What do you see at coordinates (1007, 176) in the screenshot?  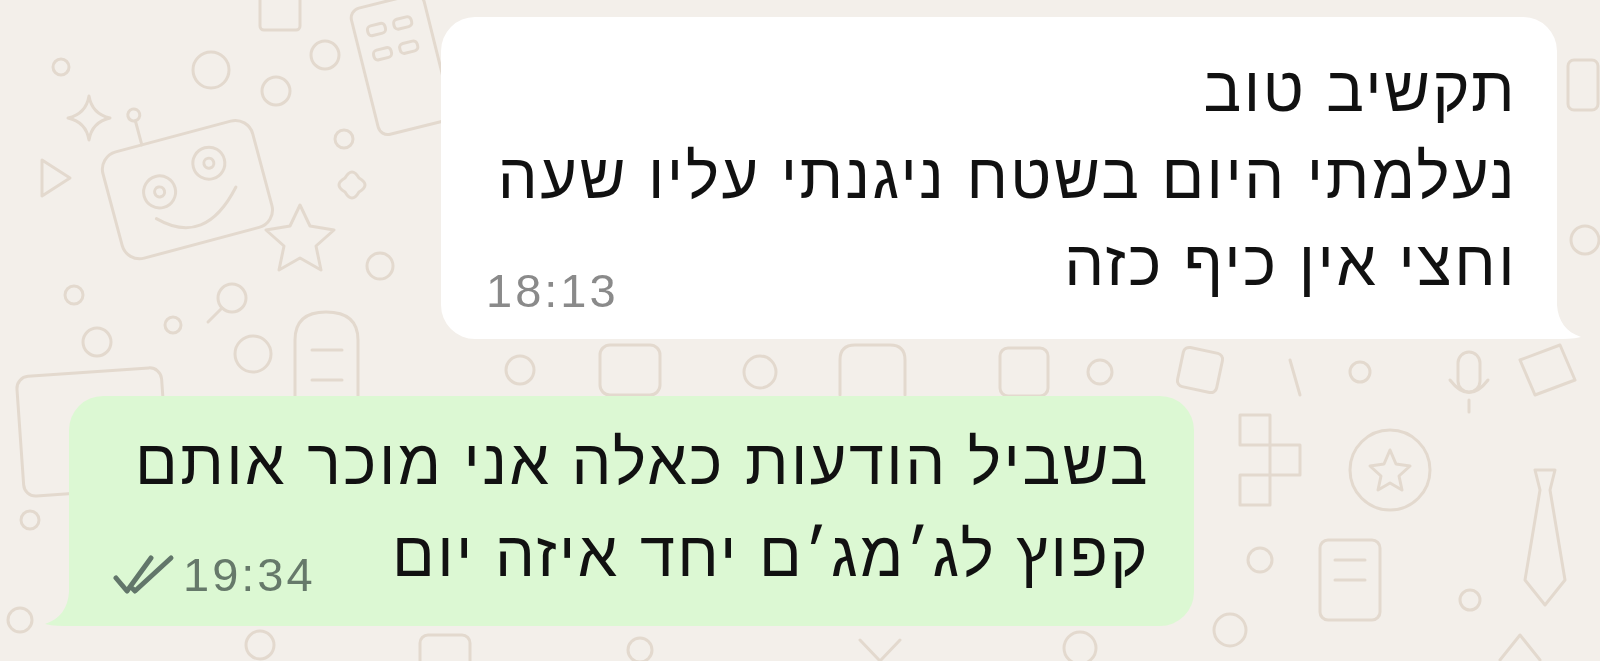 I see `message-text: נעלמתי היום בשטח ניגנתי עליו שעה` at bounding box center [1007, 176].